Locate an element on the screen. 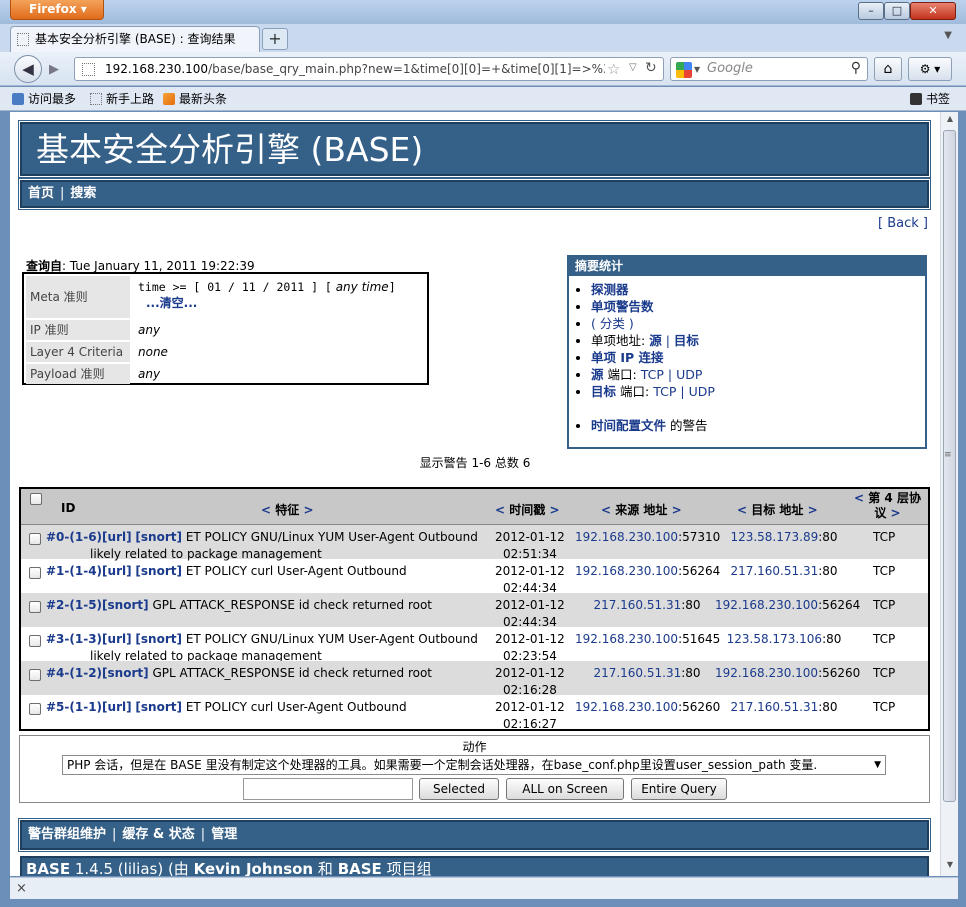  back-arrow-icon: ◀ is located at coordinates (28, 69).